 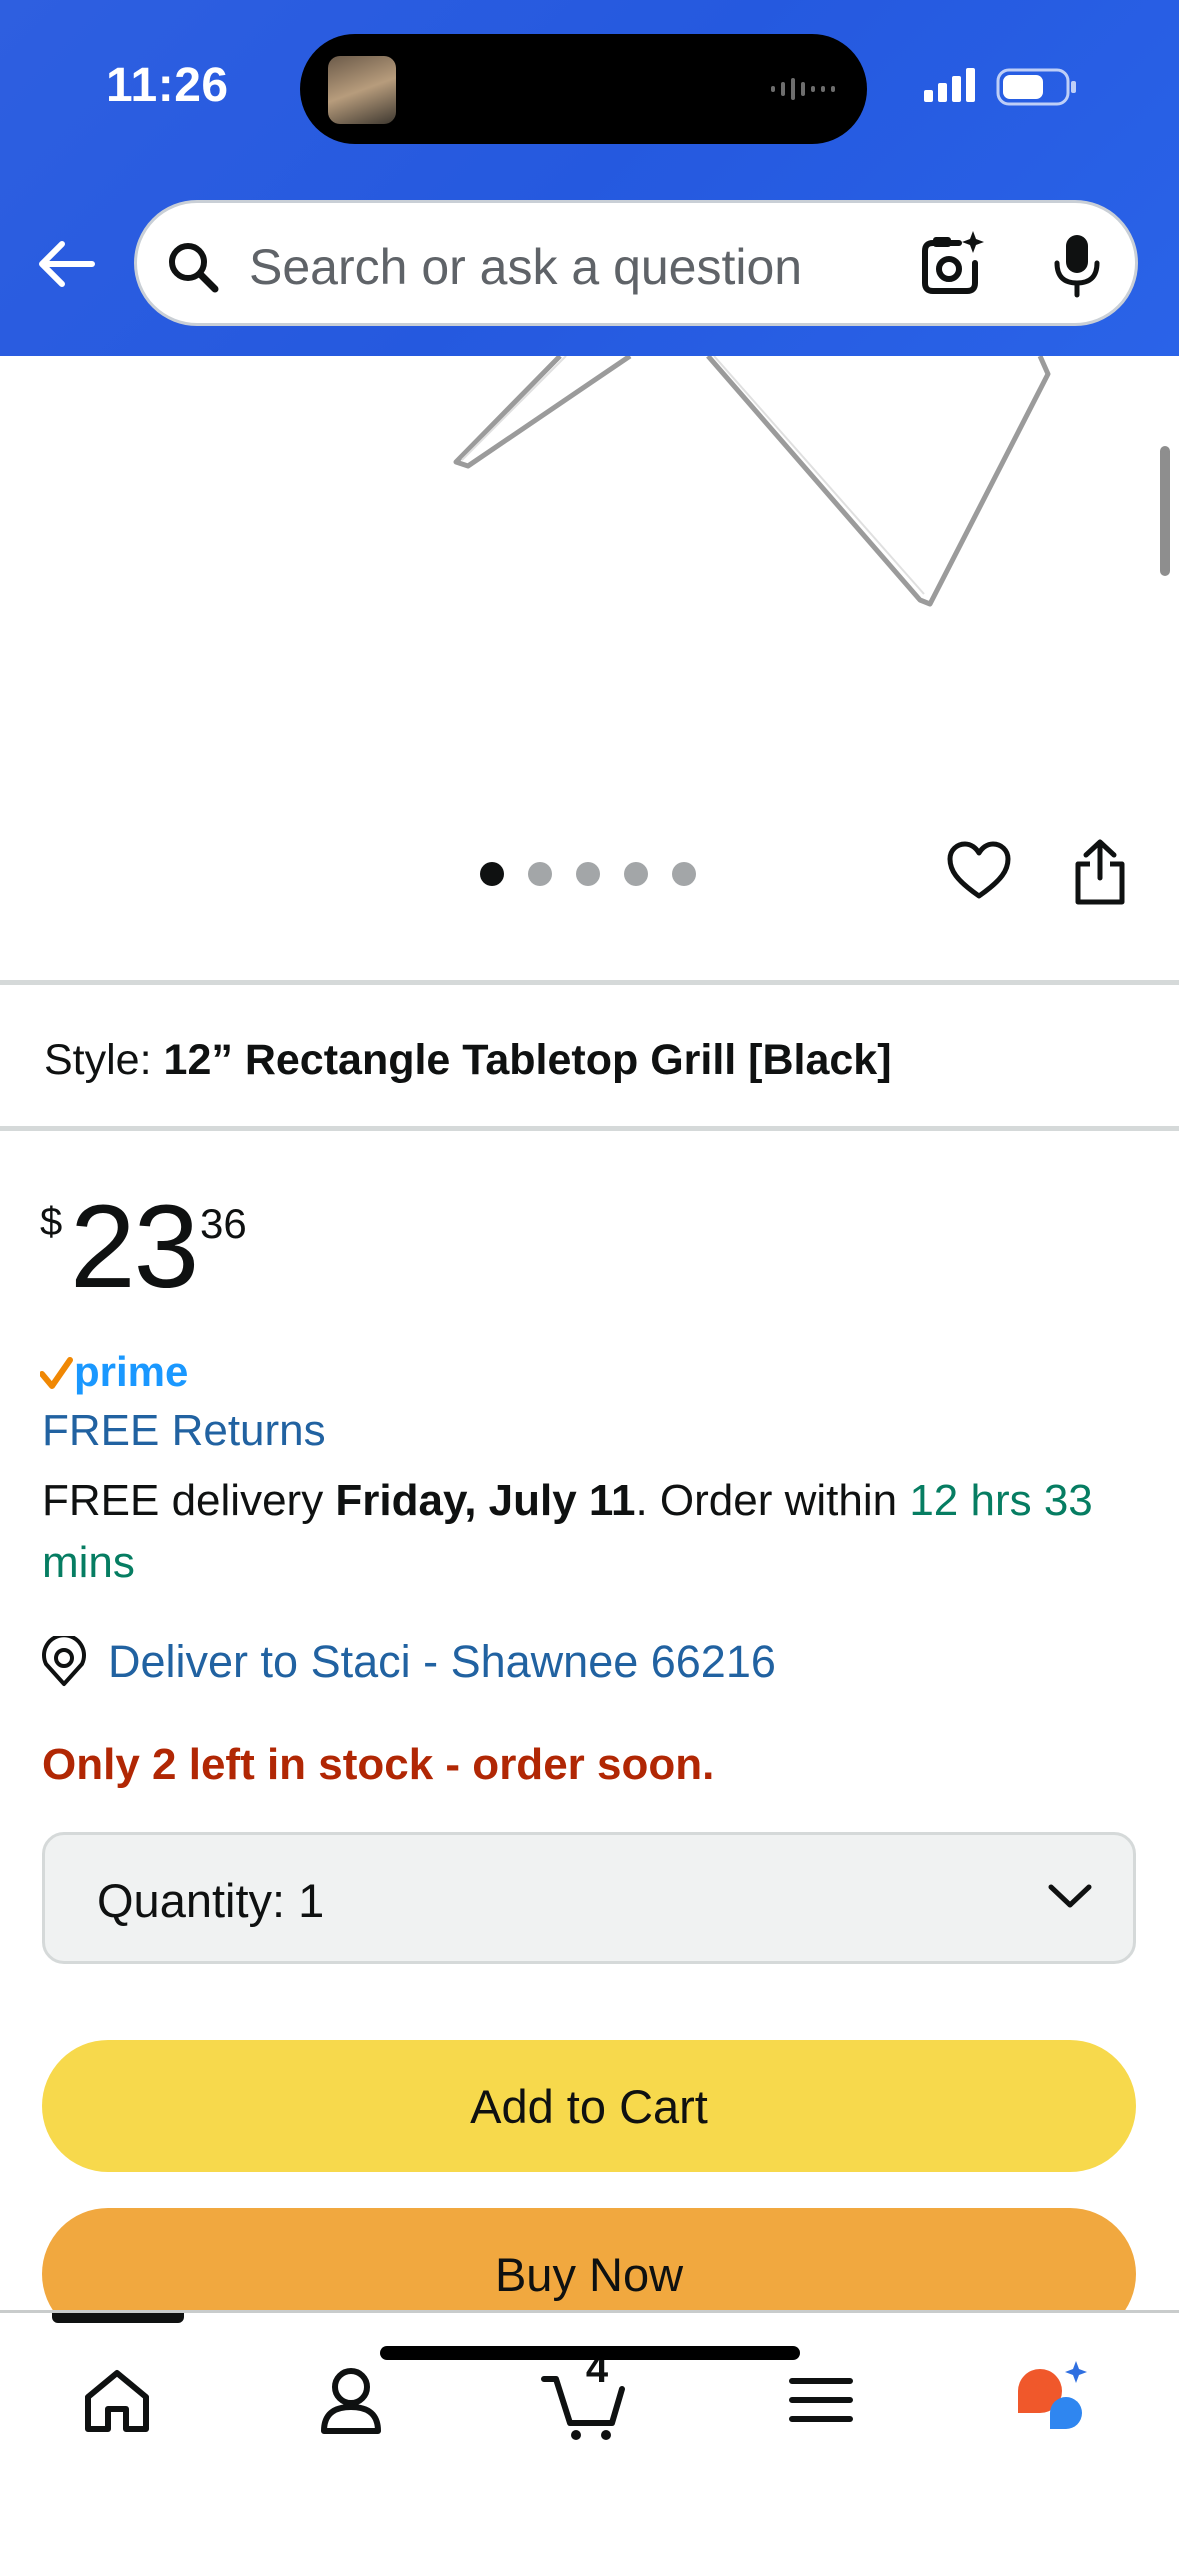 I want to click on dynamic-island, so click(x=583, y=89).